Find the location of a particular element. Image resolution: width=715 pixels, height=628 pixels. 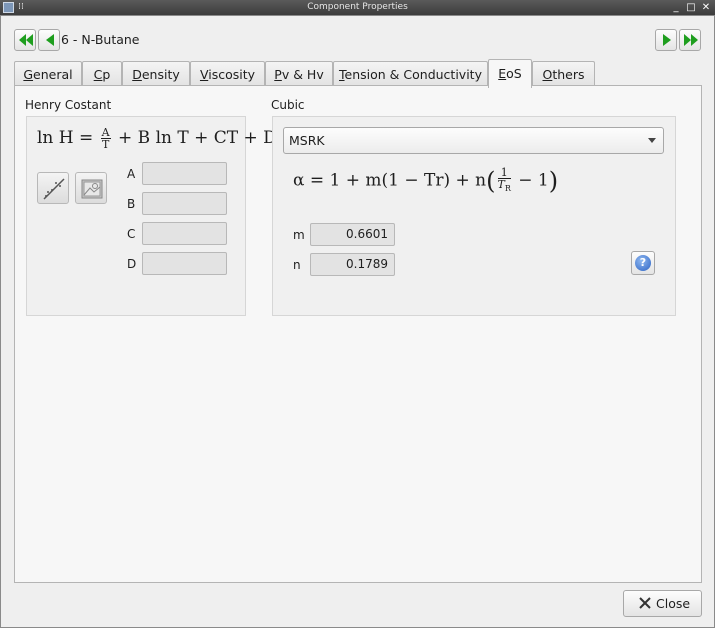

param-label-n: n is located at coordinates (297, 265).